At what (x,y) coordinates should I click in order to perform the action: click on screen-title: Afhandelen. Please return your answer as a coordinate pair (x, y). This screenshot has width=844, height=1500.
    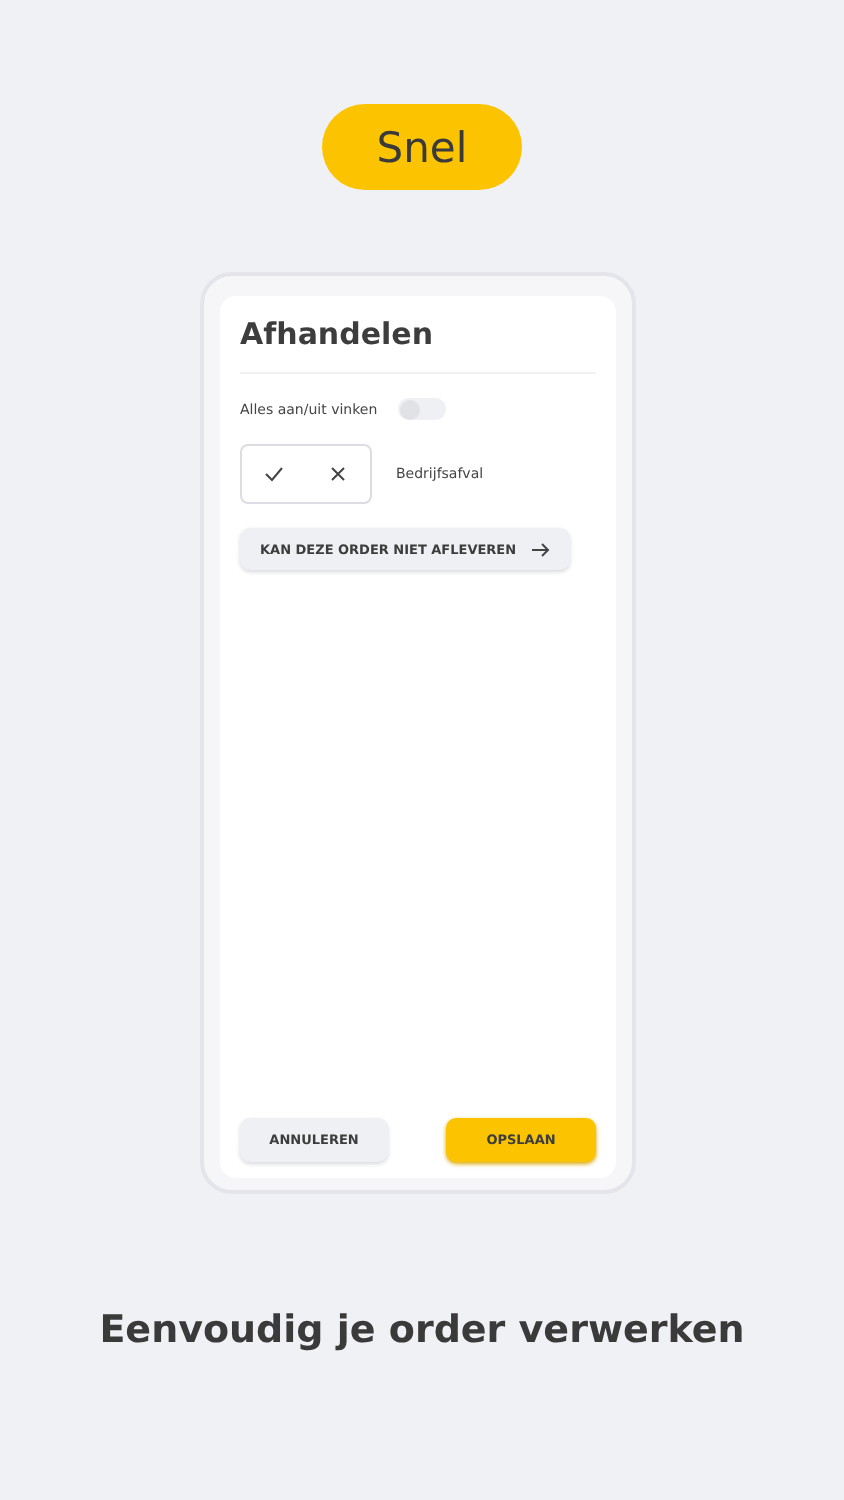
    Looking at the image, I should click on (418, 345).